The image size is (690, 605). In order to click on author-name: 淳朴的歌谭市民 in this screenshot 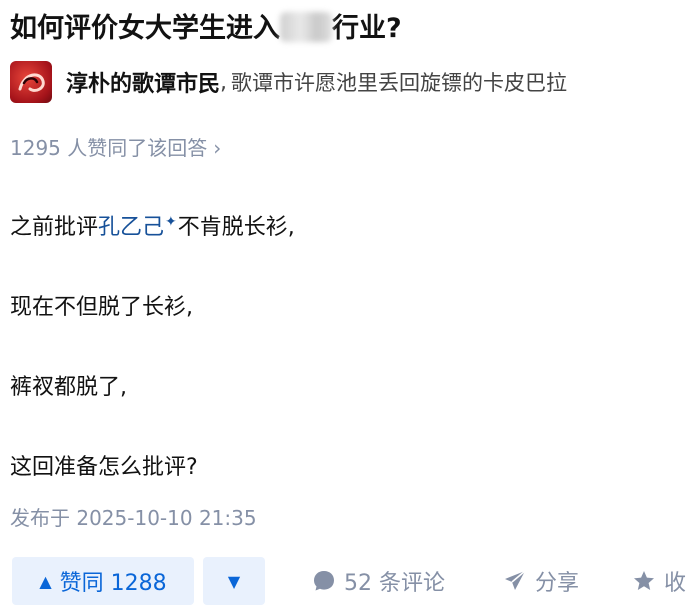, I will do `click(143, 82)`.